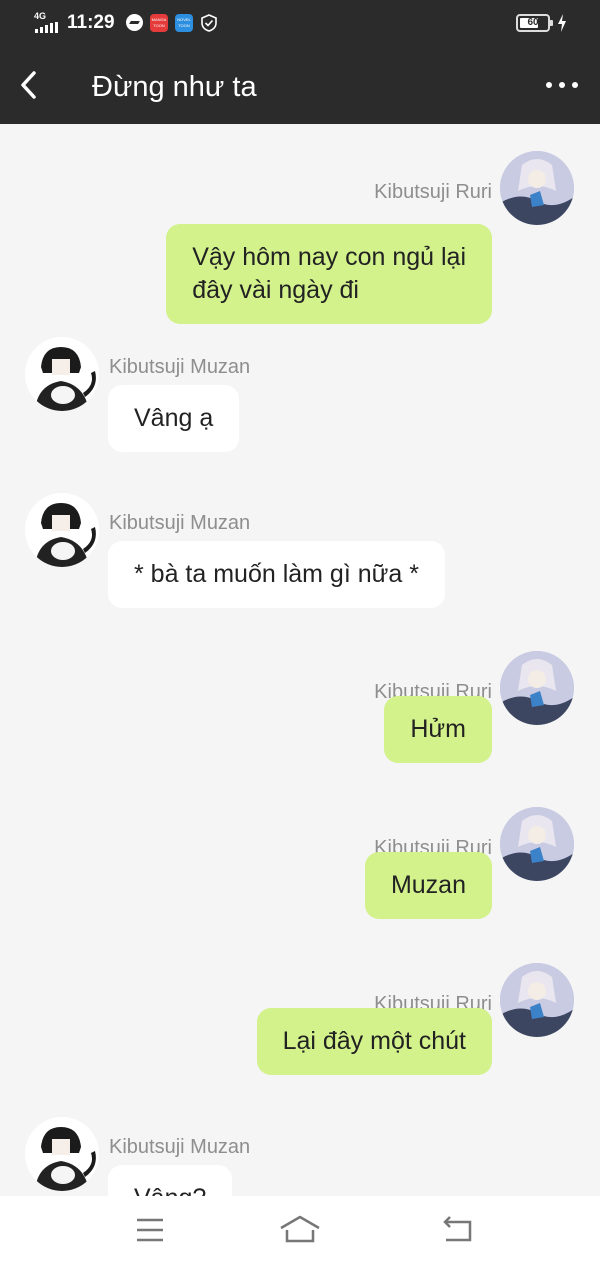 Image resolution: width=600 pixels, height=1267 pixels. I want to click on message-bubble: Hửm, so click(438, 729).